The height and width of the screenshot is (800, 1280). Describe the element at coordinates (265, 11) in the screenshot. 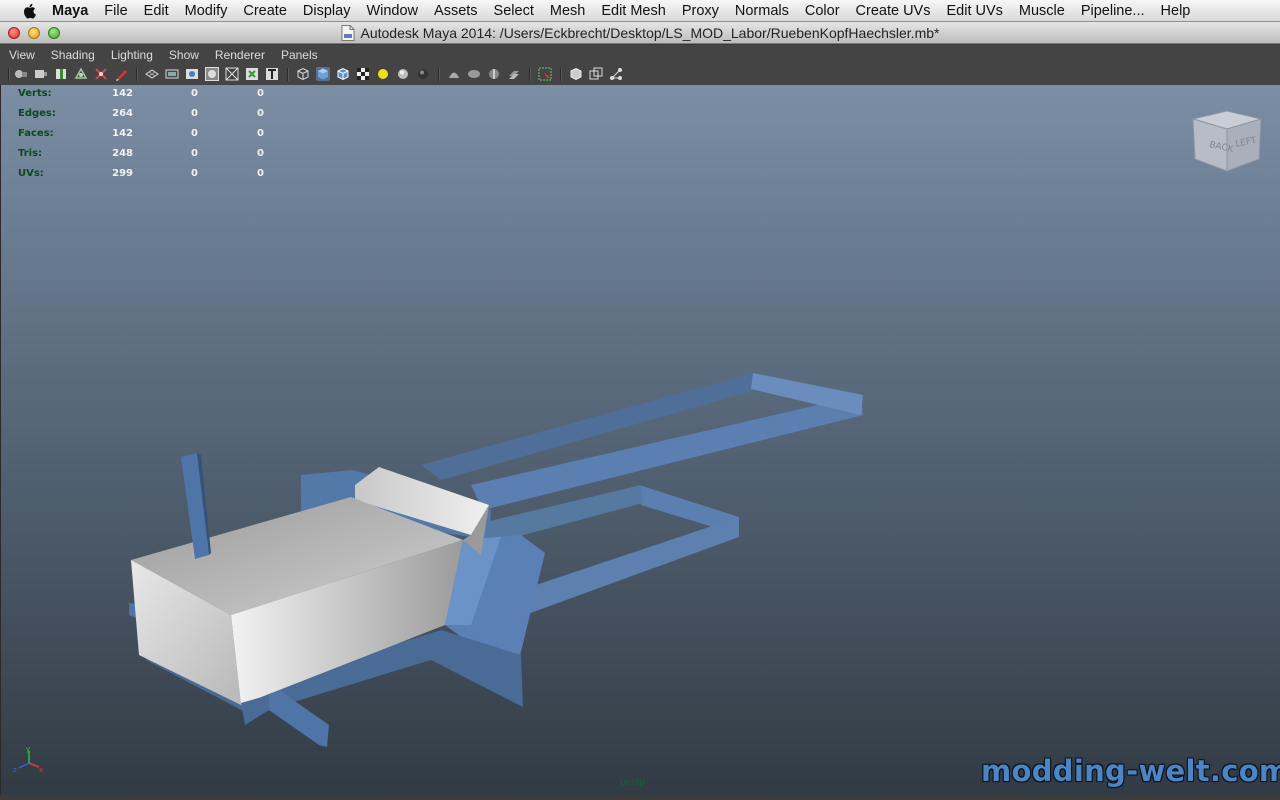

I see `menu-create: Create` at that location.